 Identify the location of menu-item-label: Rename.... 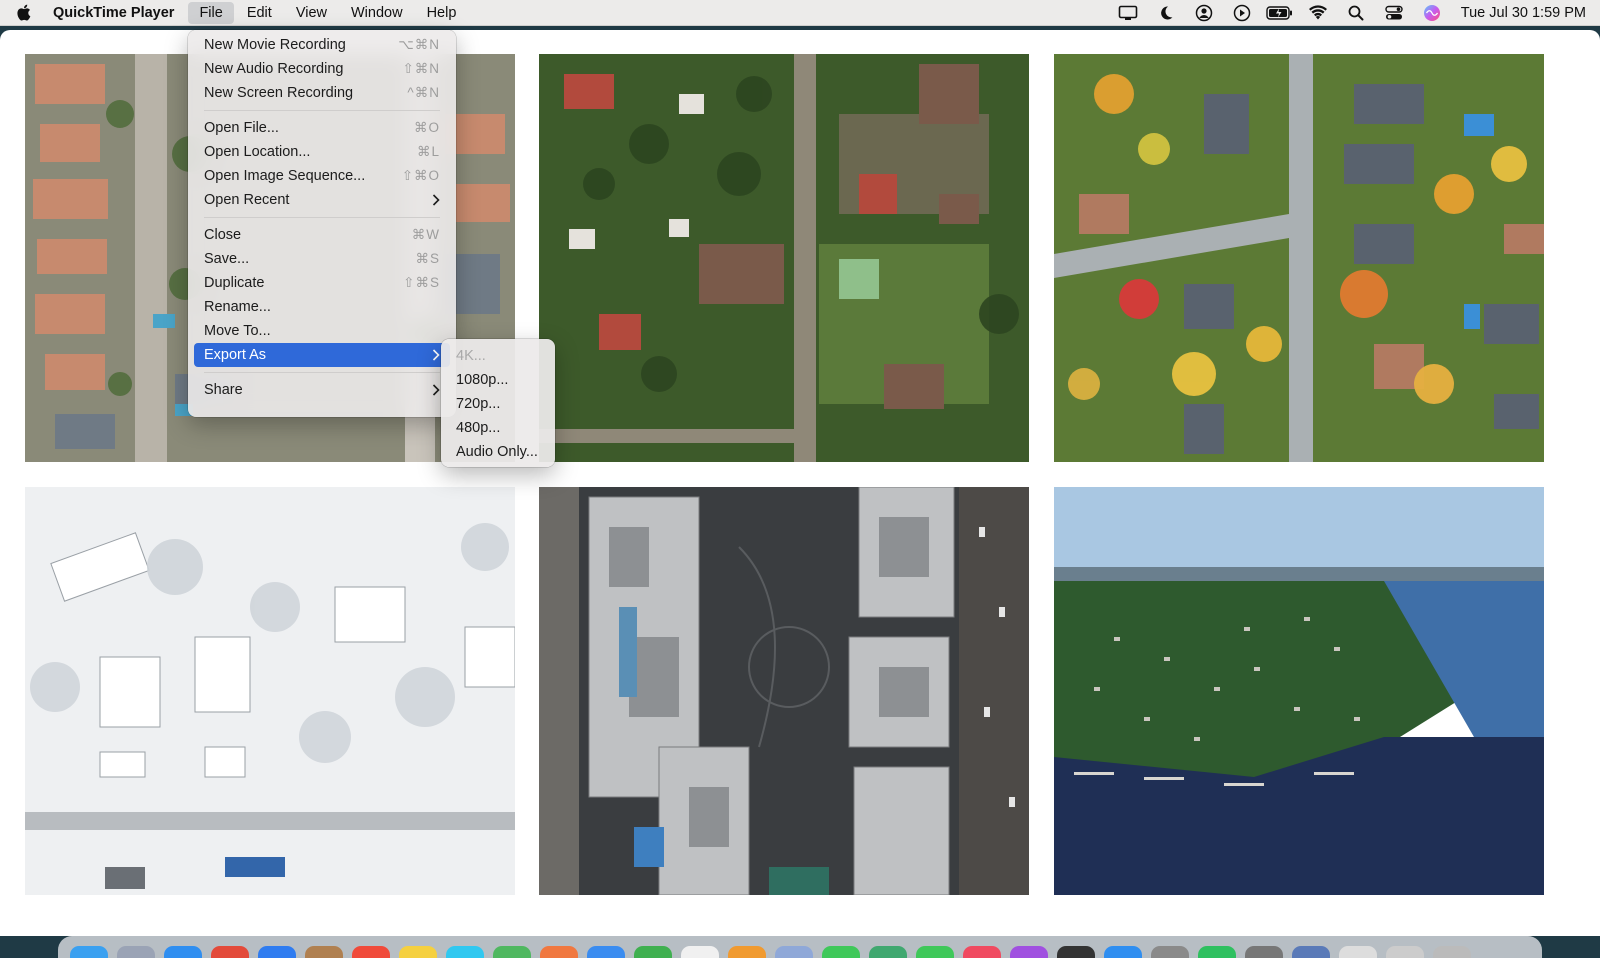
(237, 307).